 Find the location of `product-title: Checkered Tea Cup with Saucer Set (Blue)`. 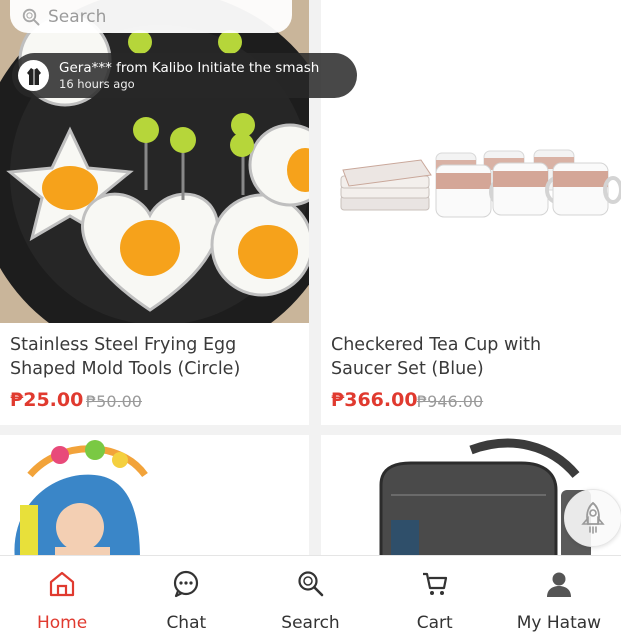

product-title: Checkered Tea Cup with Saucer Set (Blue) is located at coordinates (469, 357).